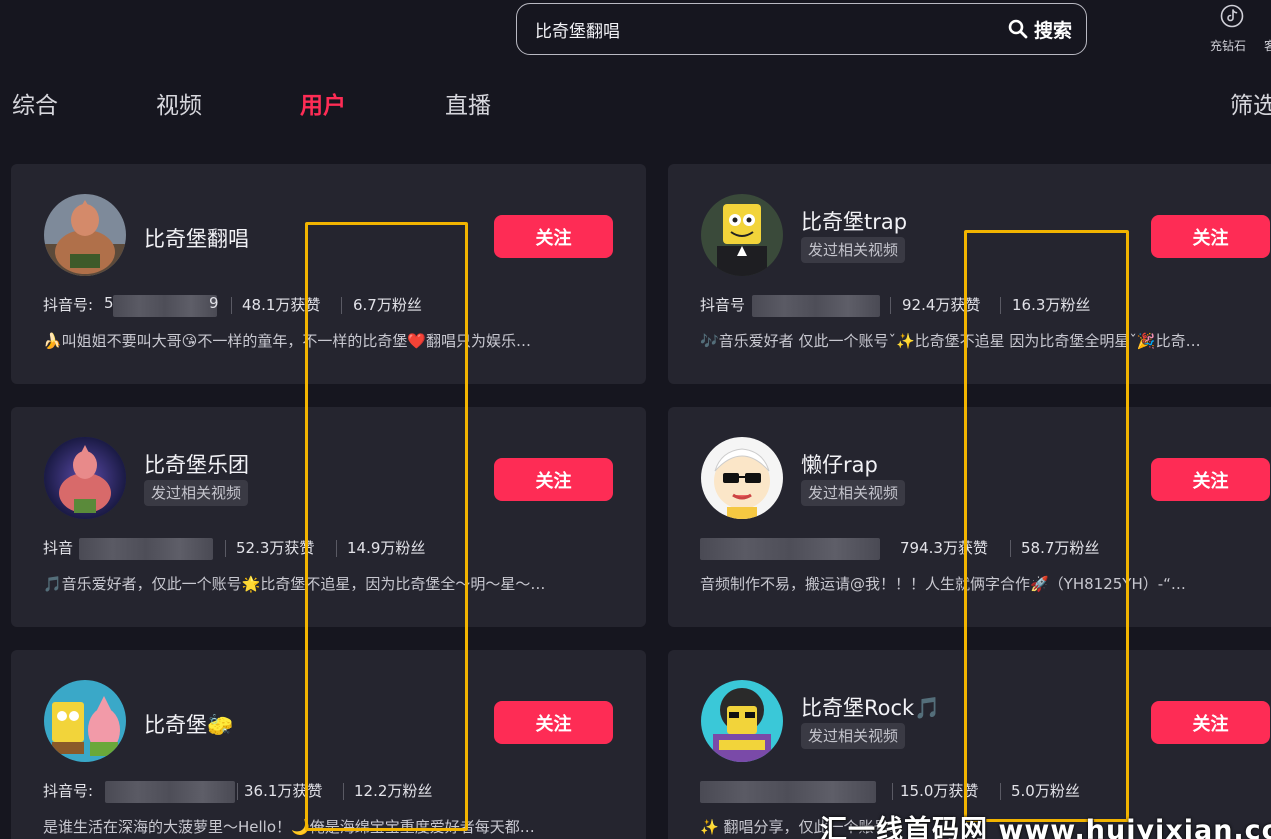  What do you see at coordinates (468, 103) in the screenshot?
I see `tab-live: 直播` at bounding box center [468, 103].